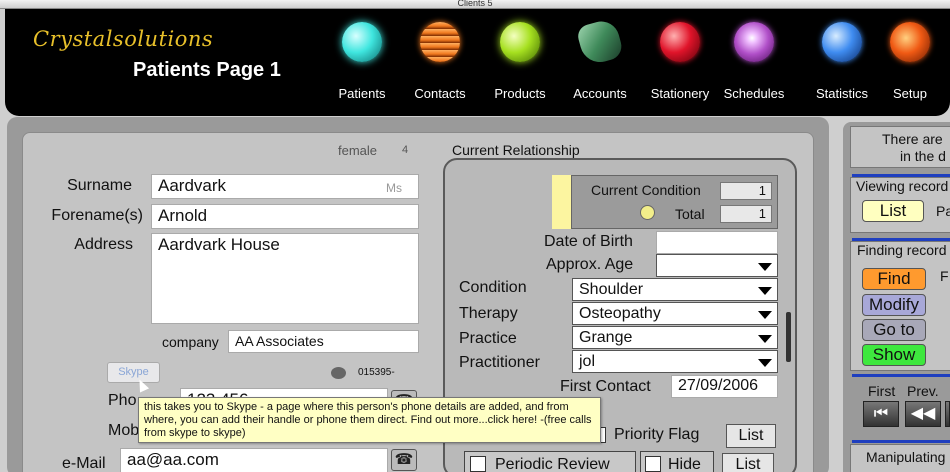  What do you see at coordinates (901, 375) in the screenshot?
I see `navigation-divider` at bounding box center [901, 375].